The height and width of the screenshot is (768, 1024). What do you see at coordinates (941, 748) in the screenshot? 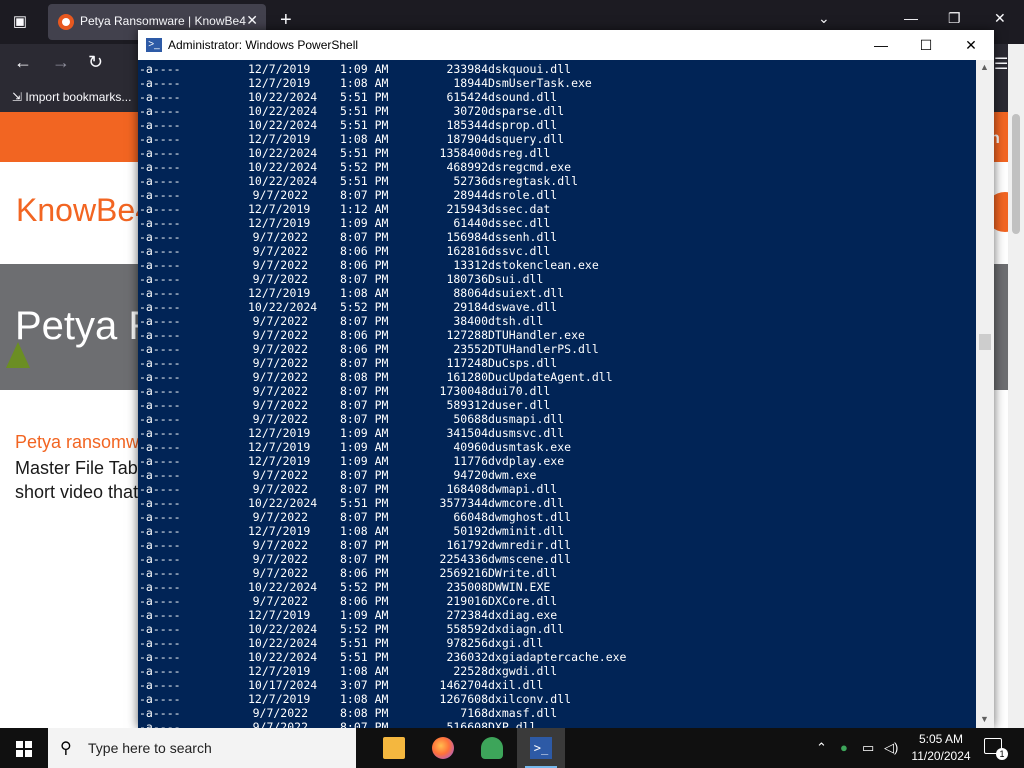
I see `clock: 5:05 AM 11/20/2024` at bounding box center [941, 748].